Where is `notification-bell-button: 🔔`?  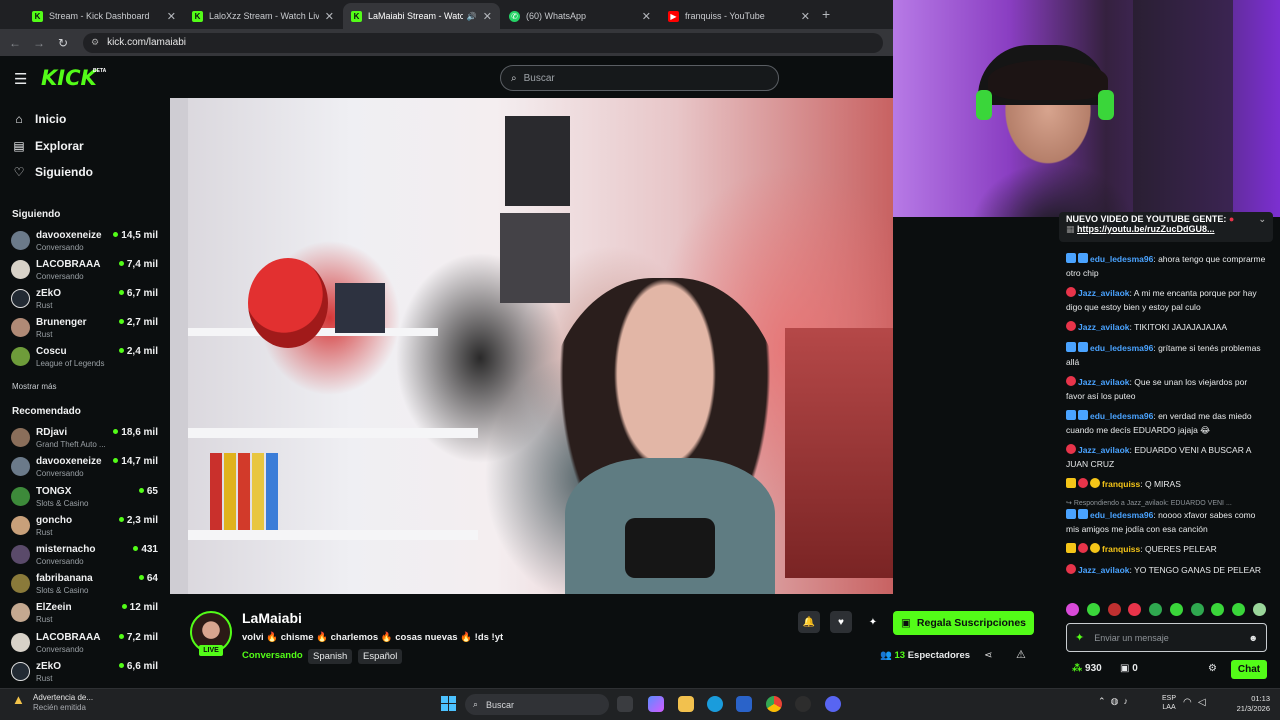
notification-bell-button: 🔔 is located at coordinates (809, 622).